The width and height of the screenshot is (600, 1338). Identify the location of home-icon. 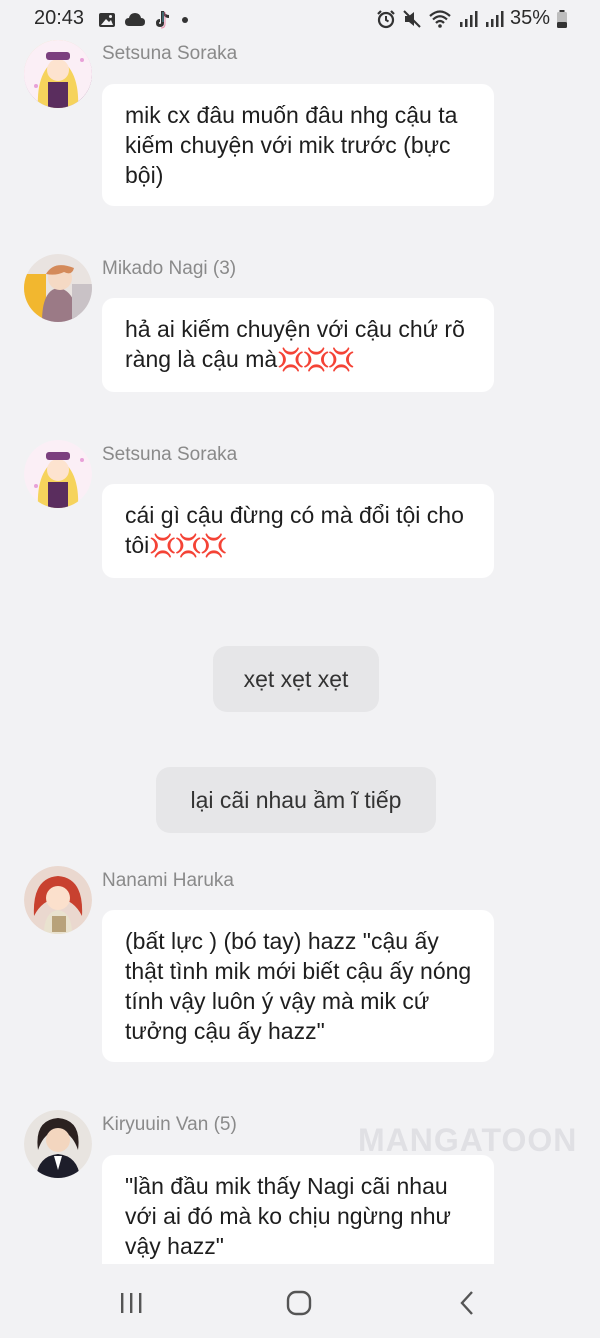
(299, 1303).